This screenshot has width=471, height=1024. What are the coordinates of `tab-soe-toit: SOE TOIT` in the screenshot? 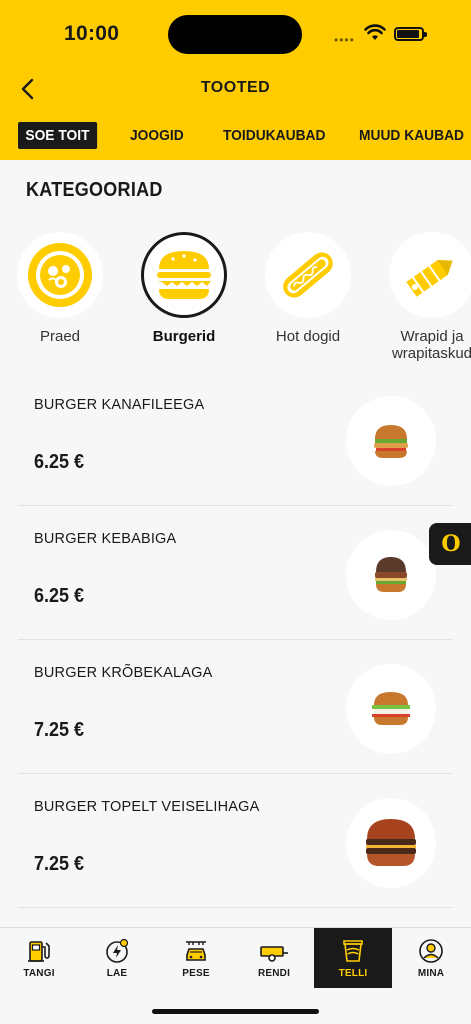 It's located at (57, 135).